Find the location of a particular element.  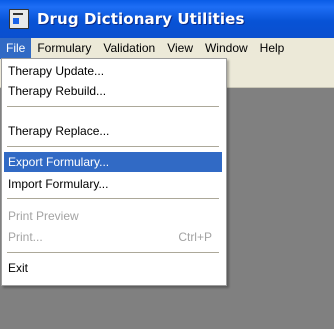

title-bar: Drug Dictionary Utilities is located at coordinates (167, 19).